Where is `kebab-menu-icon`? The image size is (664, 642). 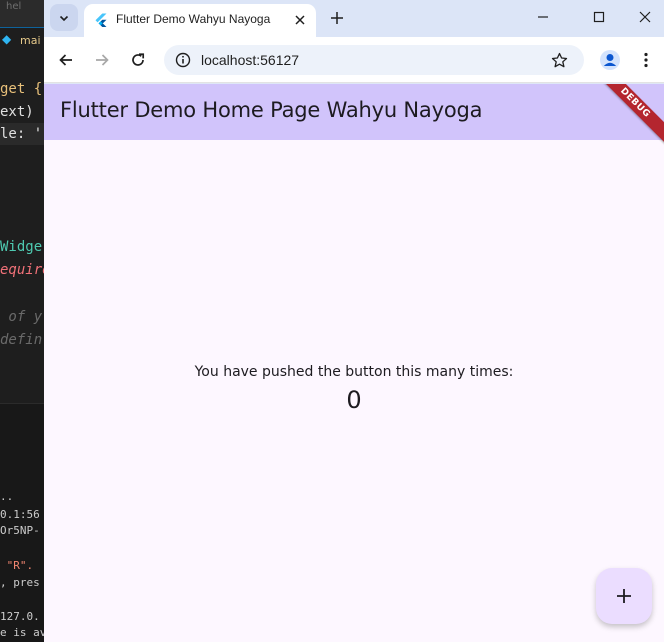 kebab-menu-icon is located at coordinates (646, 60).